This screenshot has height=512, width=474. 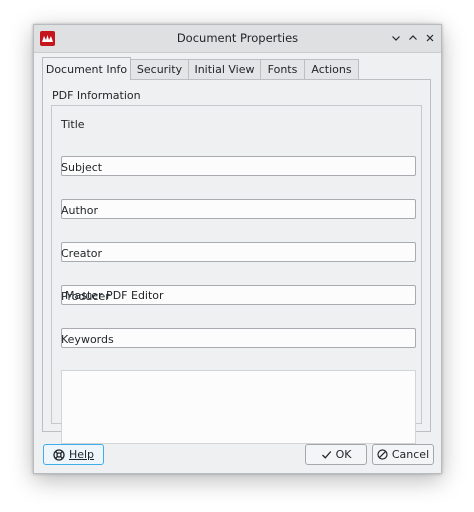 What do you see at coordinates (238, 209) in the screenshot?
I see `subject-field` at bounding box center [238, 209].